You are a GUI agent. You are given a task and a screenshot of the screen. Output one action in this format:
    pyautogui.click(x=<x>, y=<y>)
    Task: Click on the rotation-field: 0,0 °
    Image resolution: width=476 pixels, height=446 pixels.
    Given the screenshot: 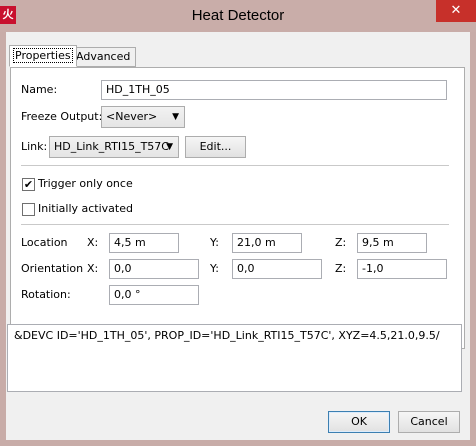 What is the action you would take?
    pyautogui.click(x=154, y=295)
    